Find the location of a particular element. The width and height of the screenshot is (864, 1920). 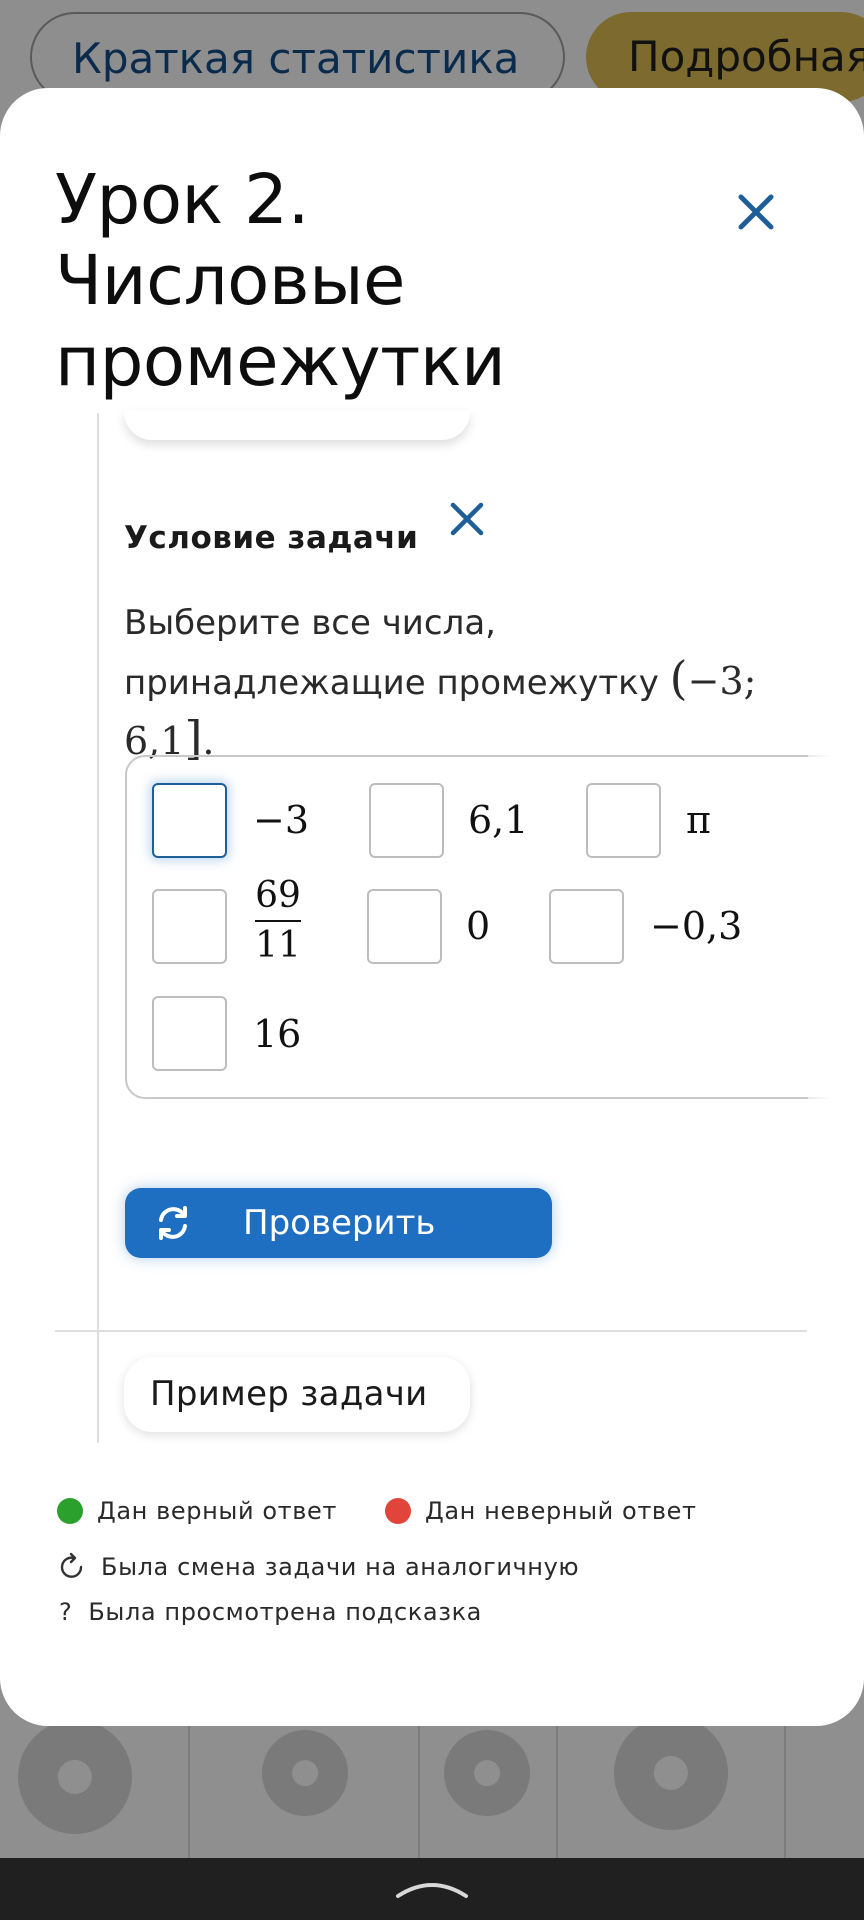

fraction-numerator: 69 is located at coordinates (278, 895).